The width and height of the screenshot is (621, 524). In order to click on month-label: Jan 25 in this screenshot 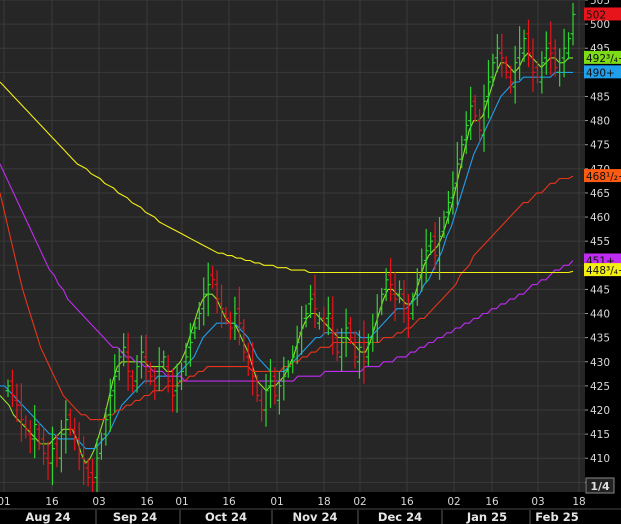, I will do `click(486, 517)`.